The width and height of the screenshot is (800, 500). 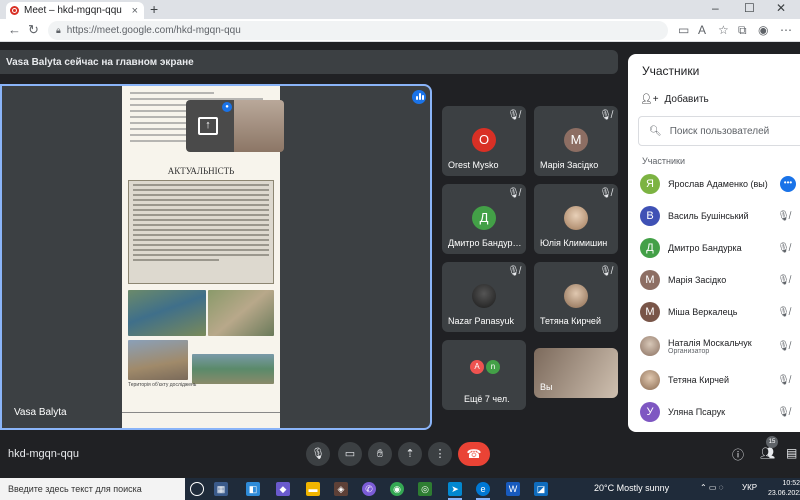 What do you see at coordinates (576, 373) in the screenshot?
I see `self-video-tile: Вы` at bounding box center [576, 373].